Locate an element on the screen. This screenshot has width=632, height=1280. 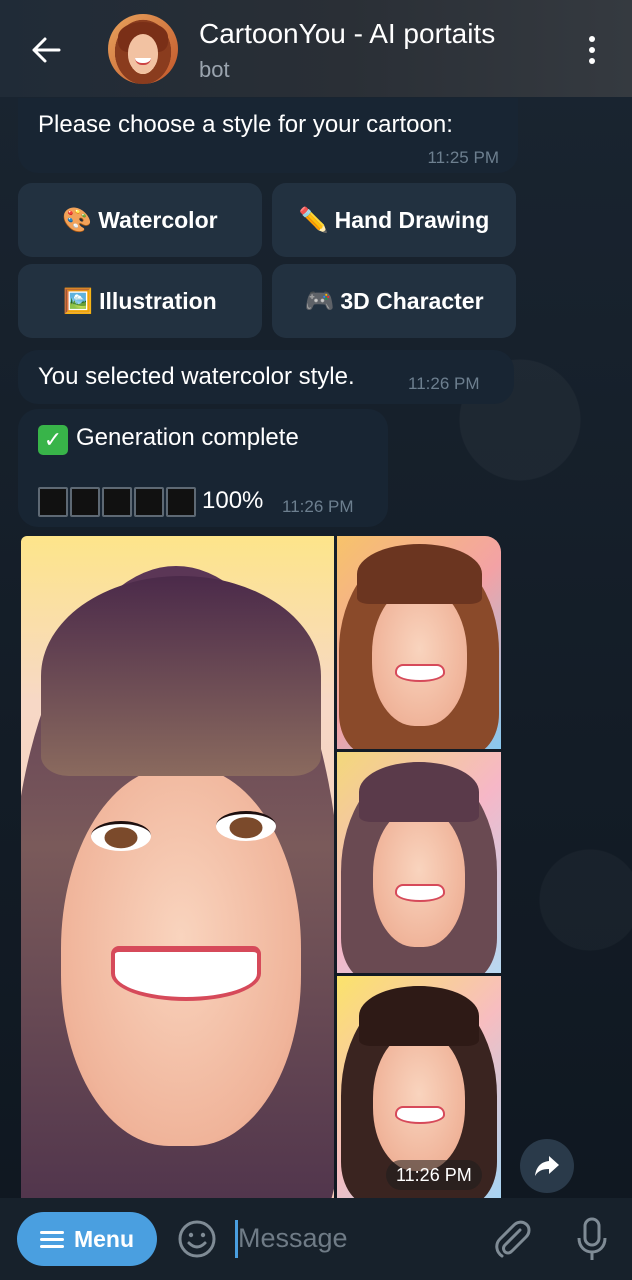
gamepad-icon: 🎮 is located at coordinates (319, 301).